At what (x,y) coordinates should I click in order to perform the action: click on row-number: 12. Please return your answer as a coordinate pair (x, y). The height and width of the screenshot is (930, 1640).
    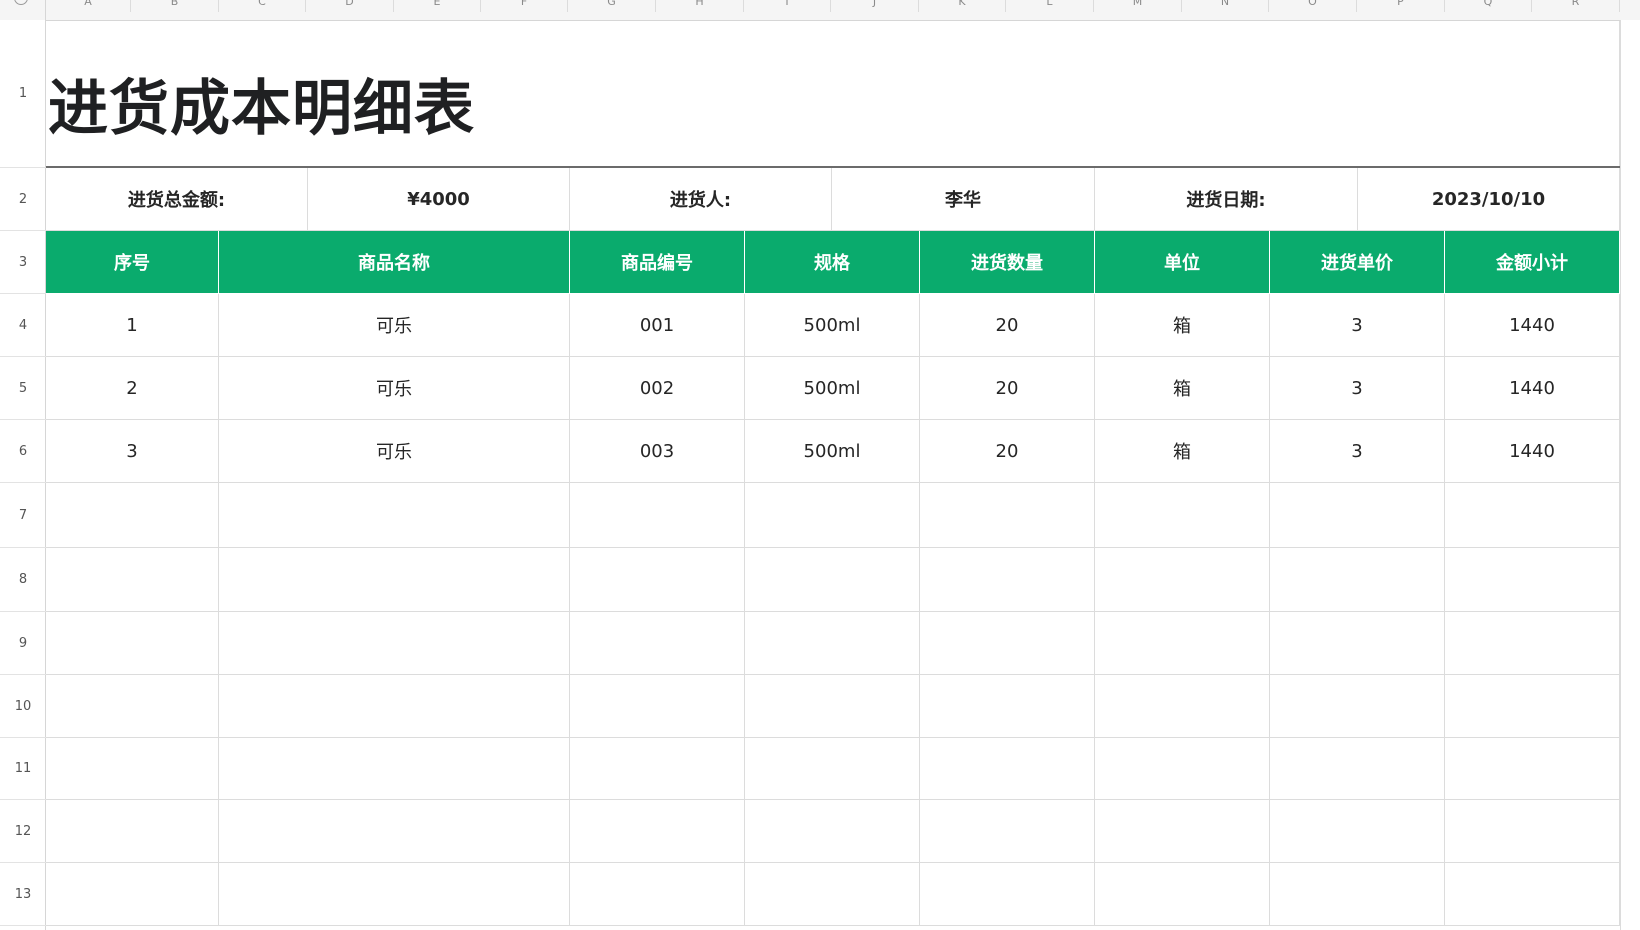
    Looking at the image, I should click on (23, 831).